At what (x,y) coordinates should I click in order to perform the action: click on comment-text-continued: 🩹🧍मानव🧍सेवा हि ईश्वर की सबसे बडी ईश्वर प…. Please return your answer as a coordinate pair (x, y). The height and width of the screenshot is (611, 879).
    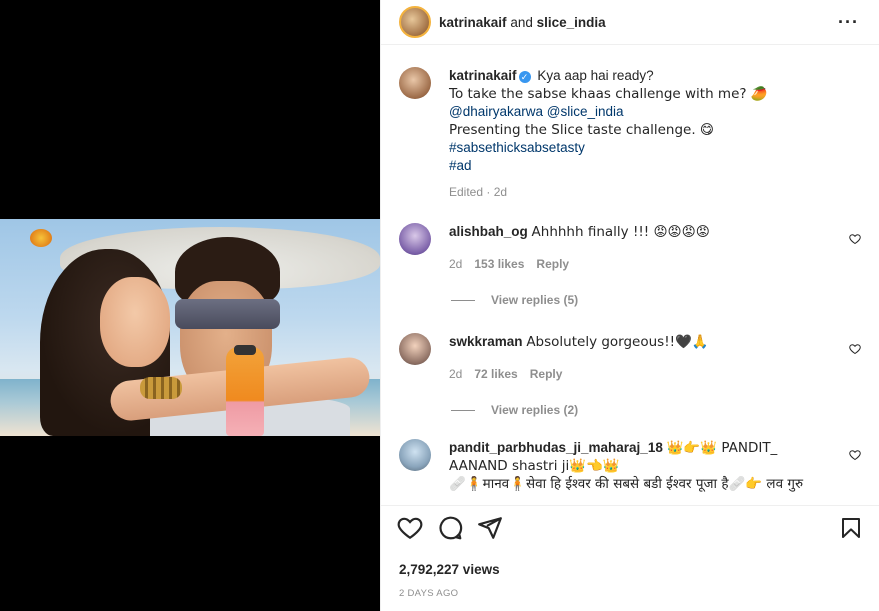
    Looking at the image, I should click on (626, 484).